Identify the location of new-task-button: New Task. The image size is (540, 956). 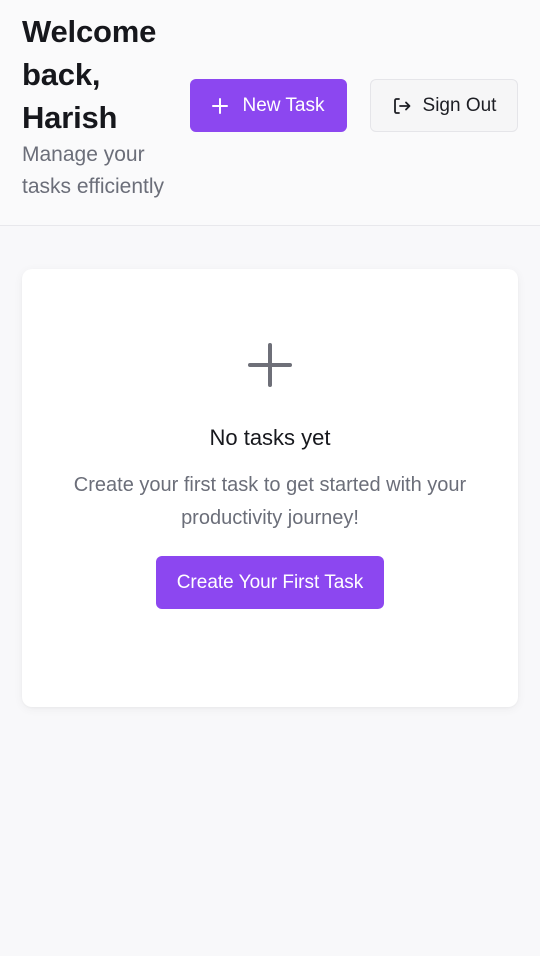
(268, 105).